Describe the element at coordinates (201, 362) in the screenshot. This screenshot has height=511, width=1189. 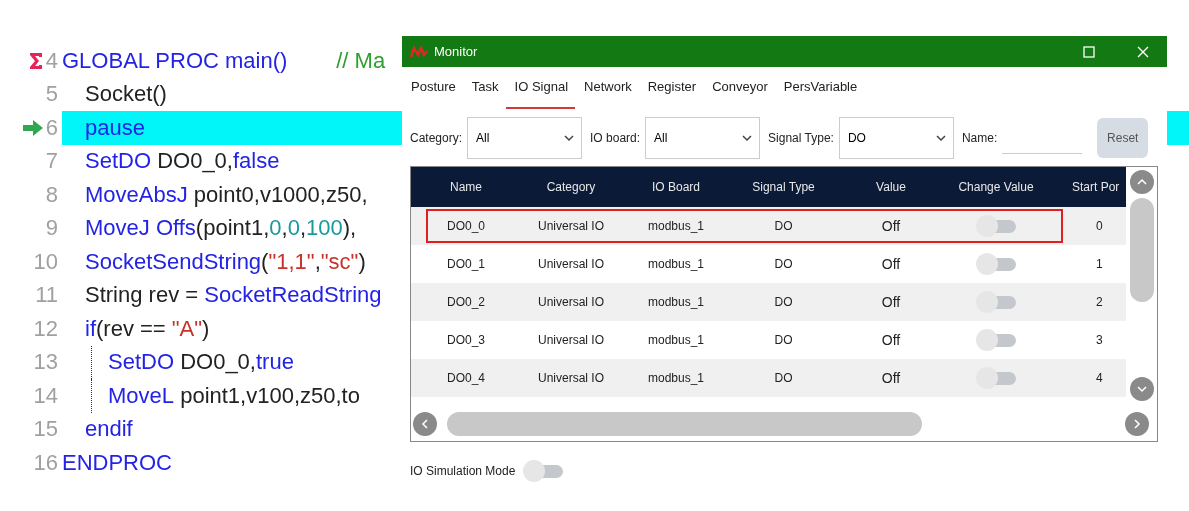
I see `code-line: SetDO DO0_0,true` at that location.